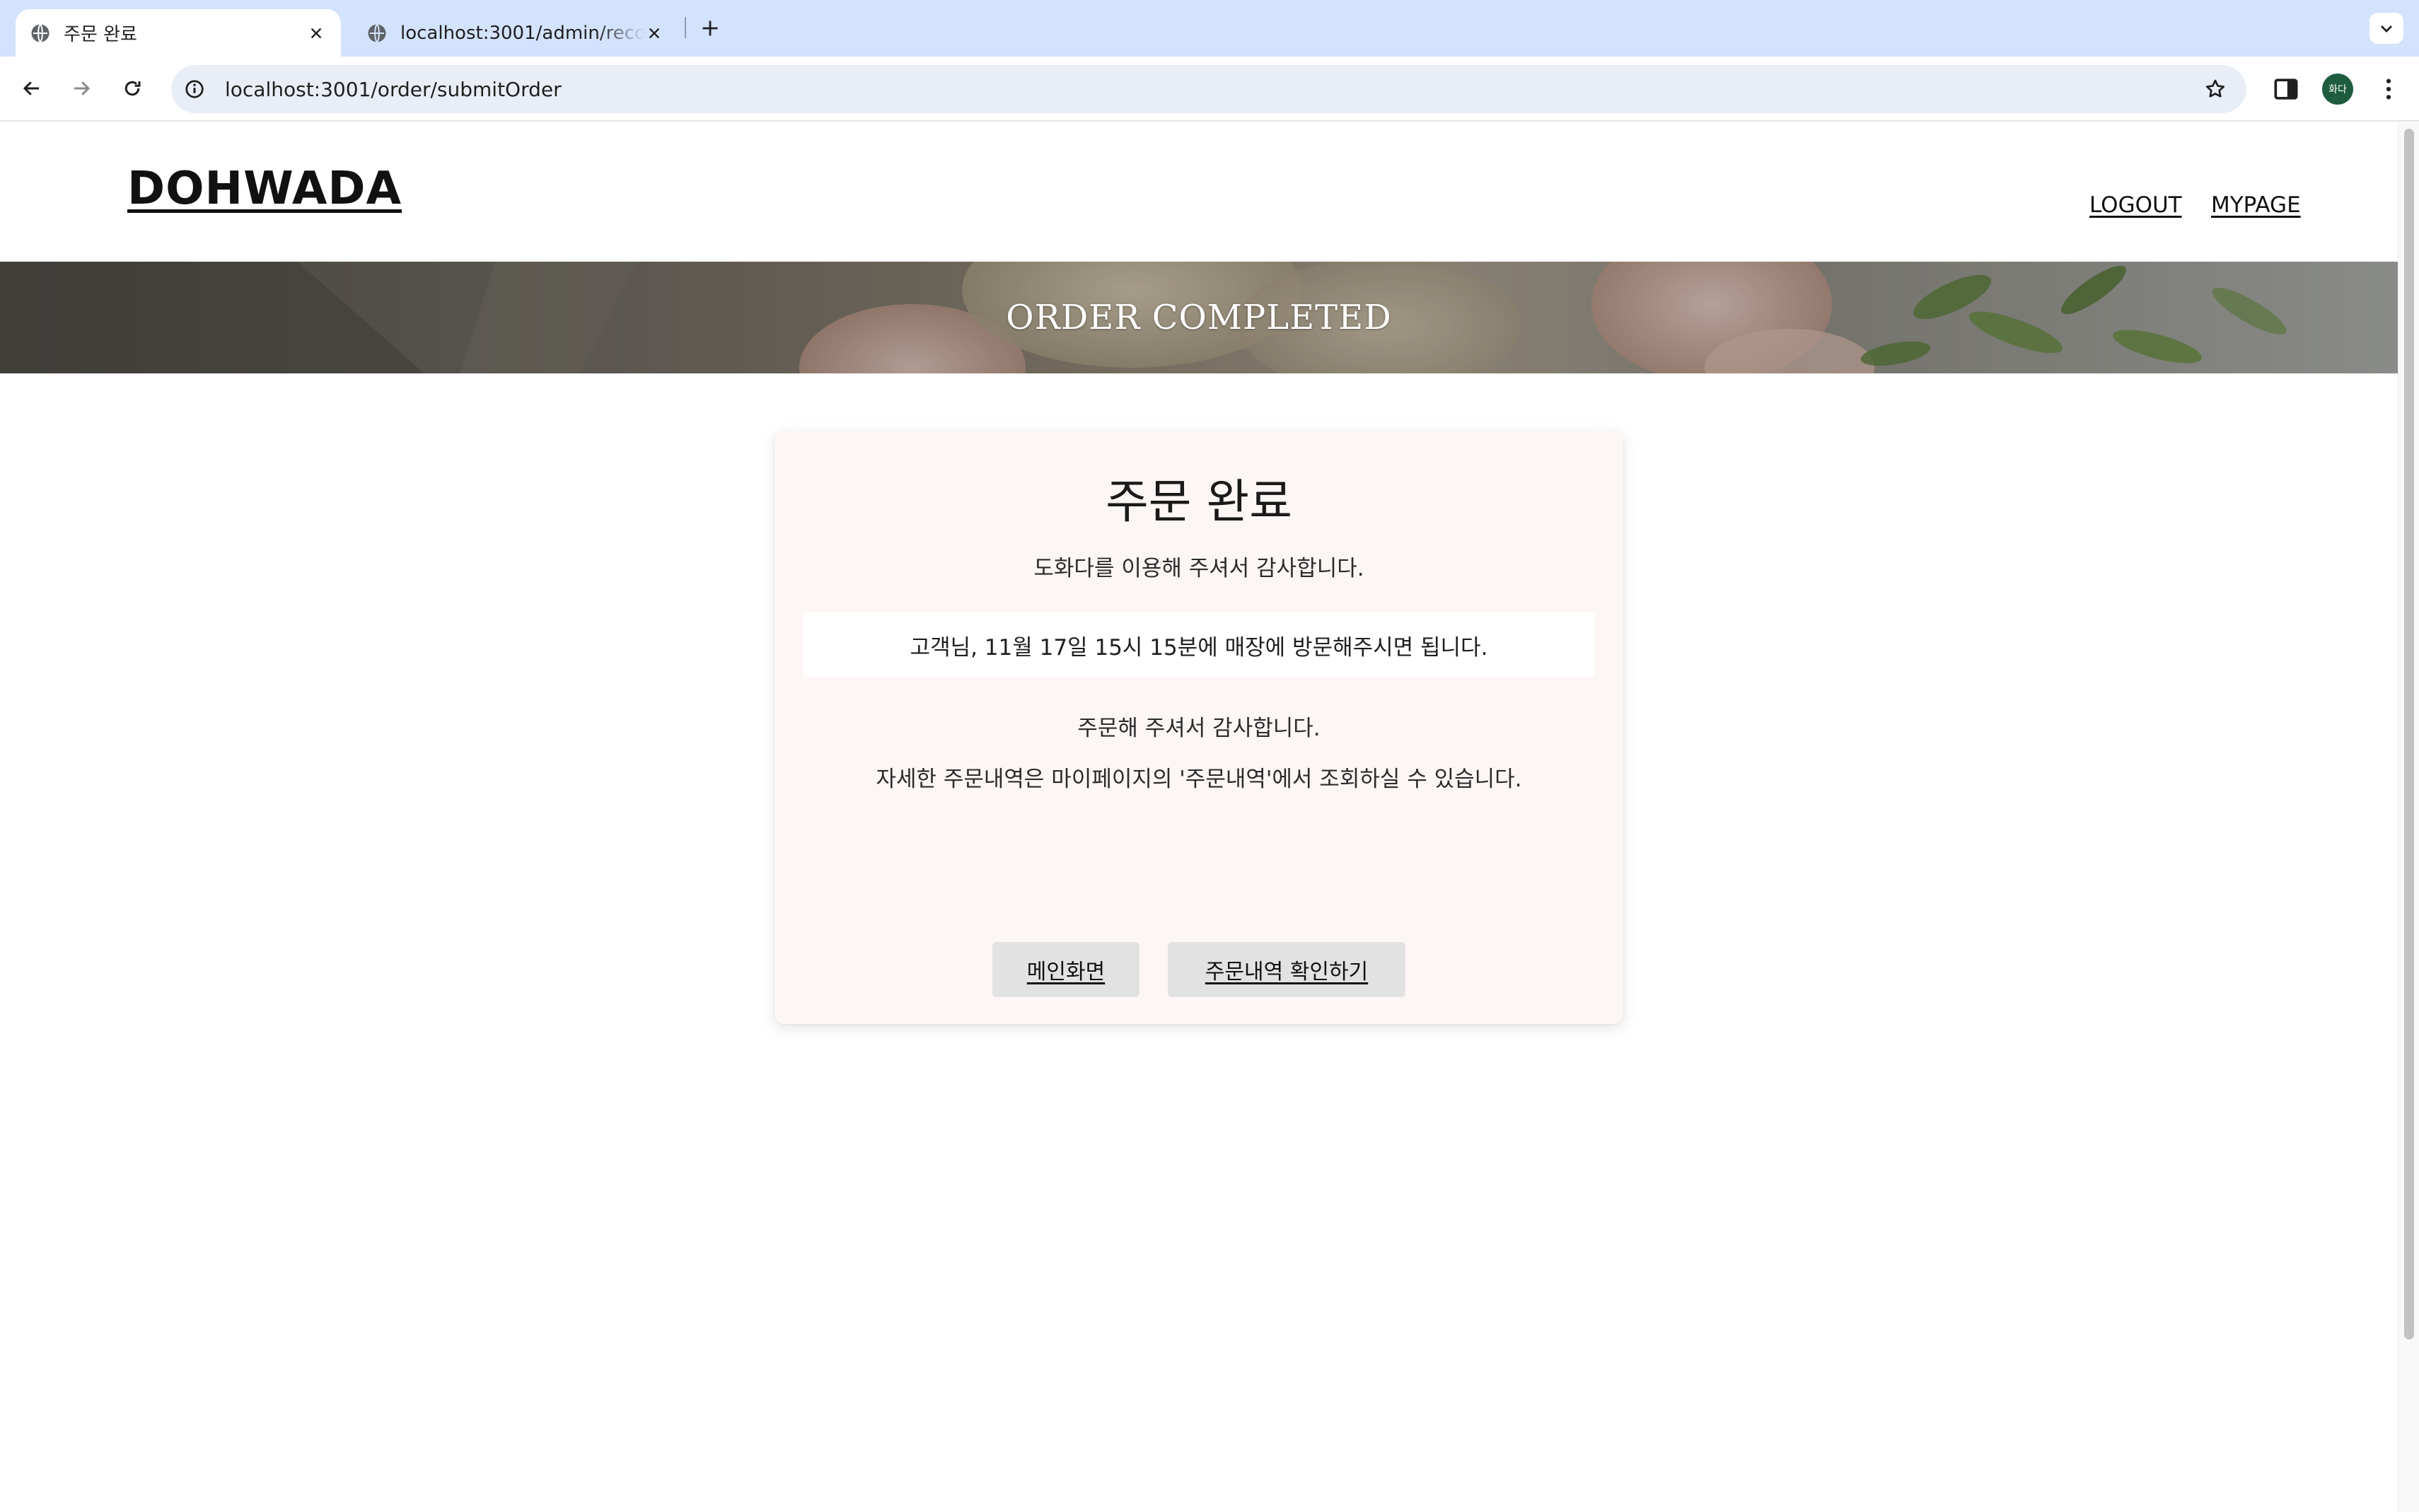 The image size is (2419, 1512). Describe the element at coordinates (2286, 89) in the screenshot. I see `side-panel-icon` at that location.